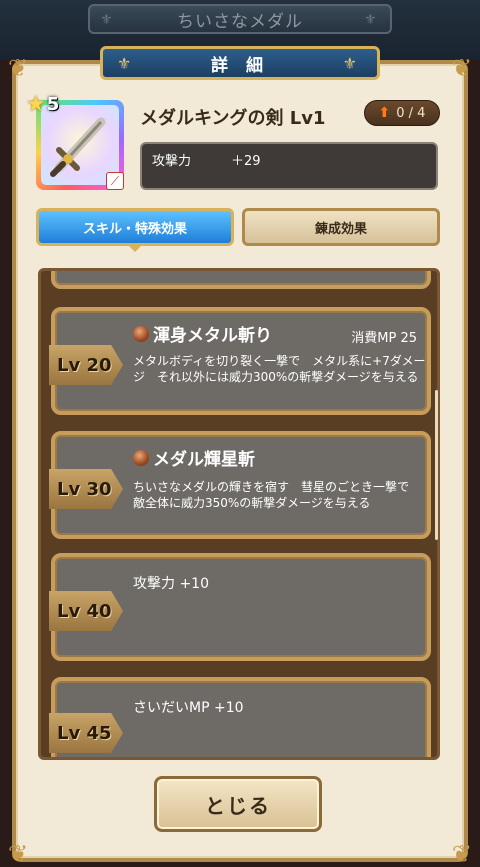 The width and height of the screenshot is (480, 867). Describe the element at coordinates (246, 161) in the screenshot. I see `stat-value: ＋29` at that location.